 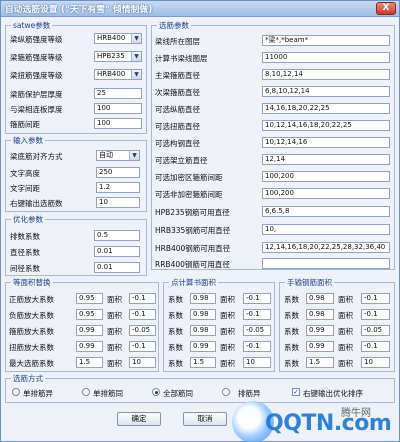 I want to click on equiv-area-4: 10, so click(x=142, y=362).